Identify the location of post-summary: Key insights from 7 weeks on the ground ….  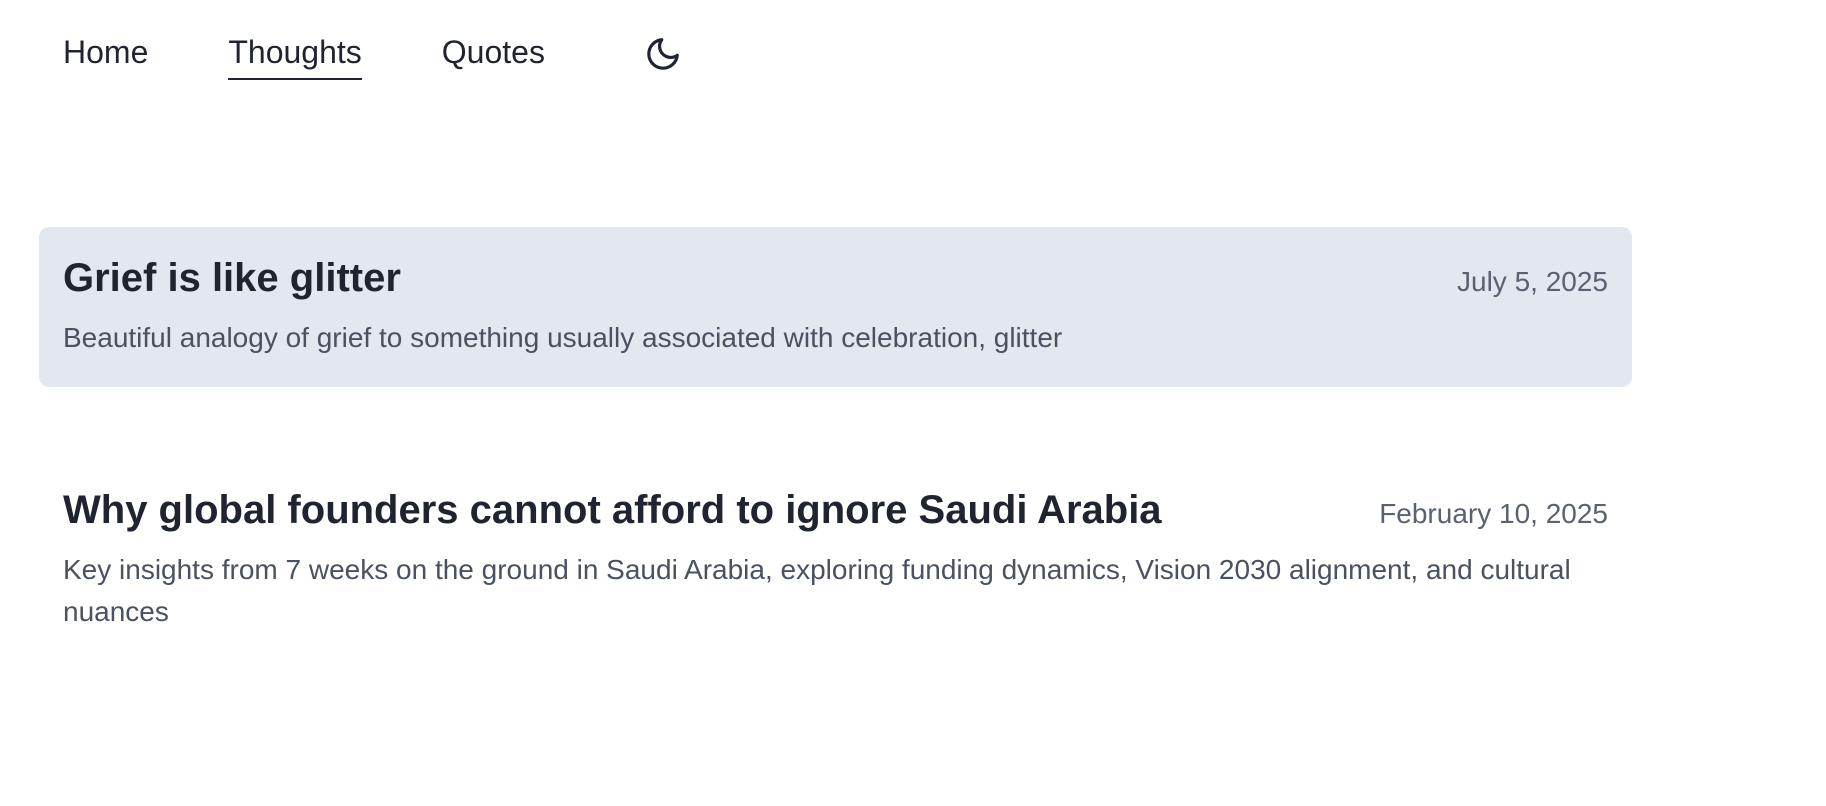
(817, 590).